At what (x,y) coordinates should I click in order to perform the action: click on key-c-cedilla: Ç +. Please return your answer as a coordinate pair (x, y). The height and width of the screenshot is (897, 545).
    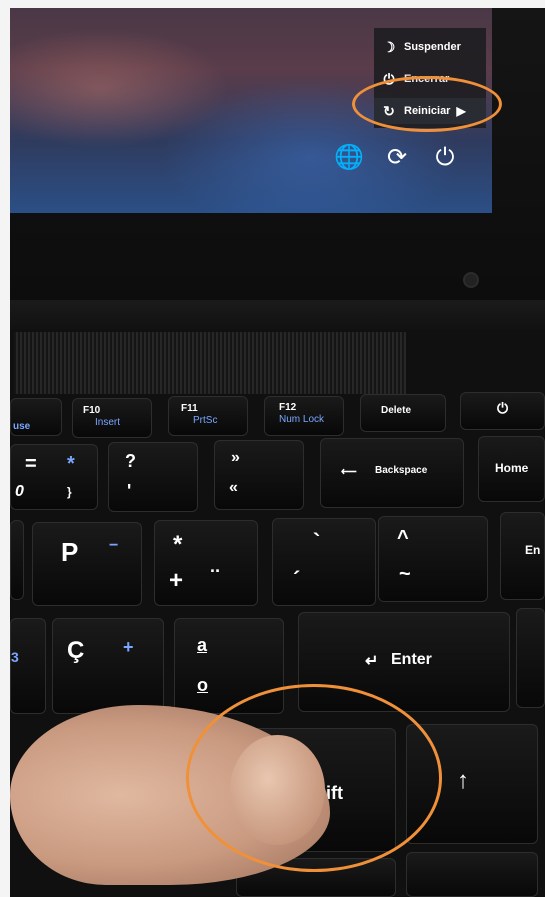
    Looking at the image, I should click on (108, 666).